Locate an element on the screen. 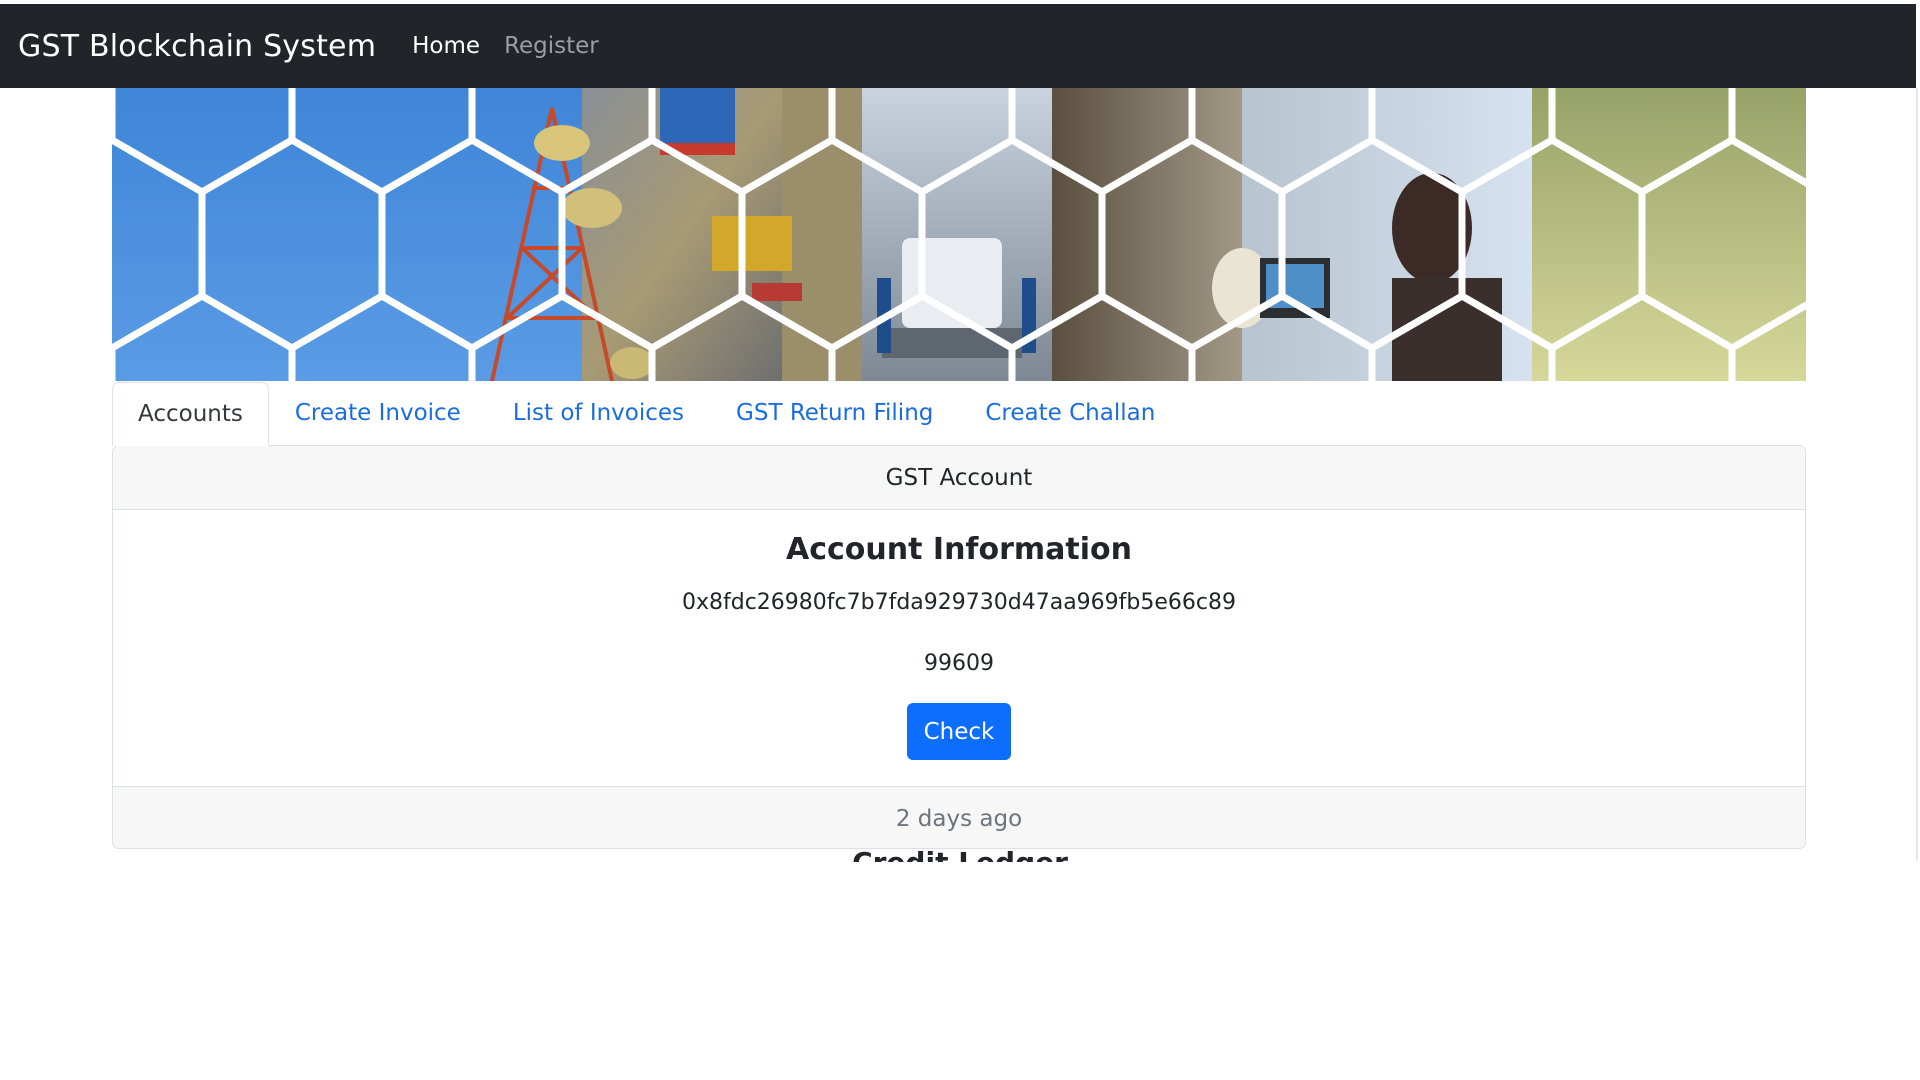  card-header: GST Account is located at coordinates (959, 478).